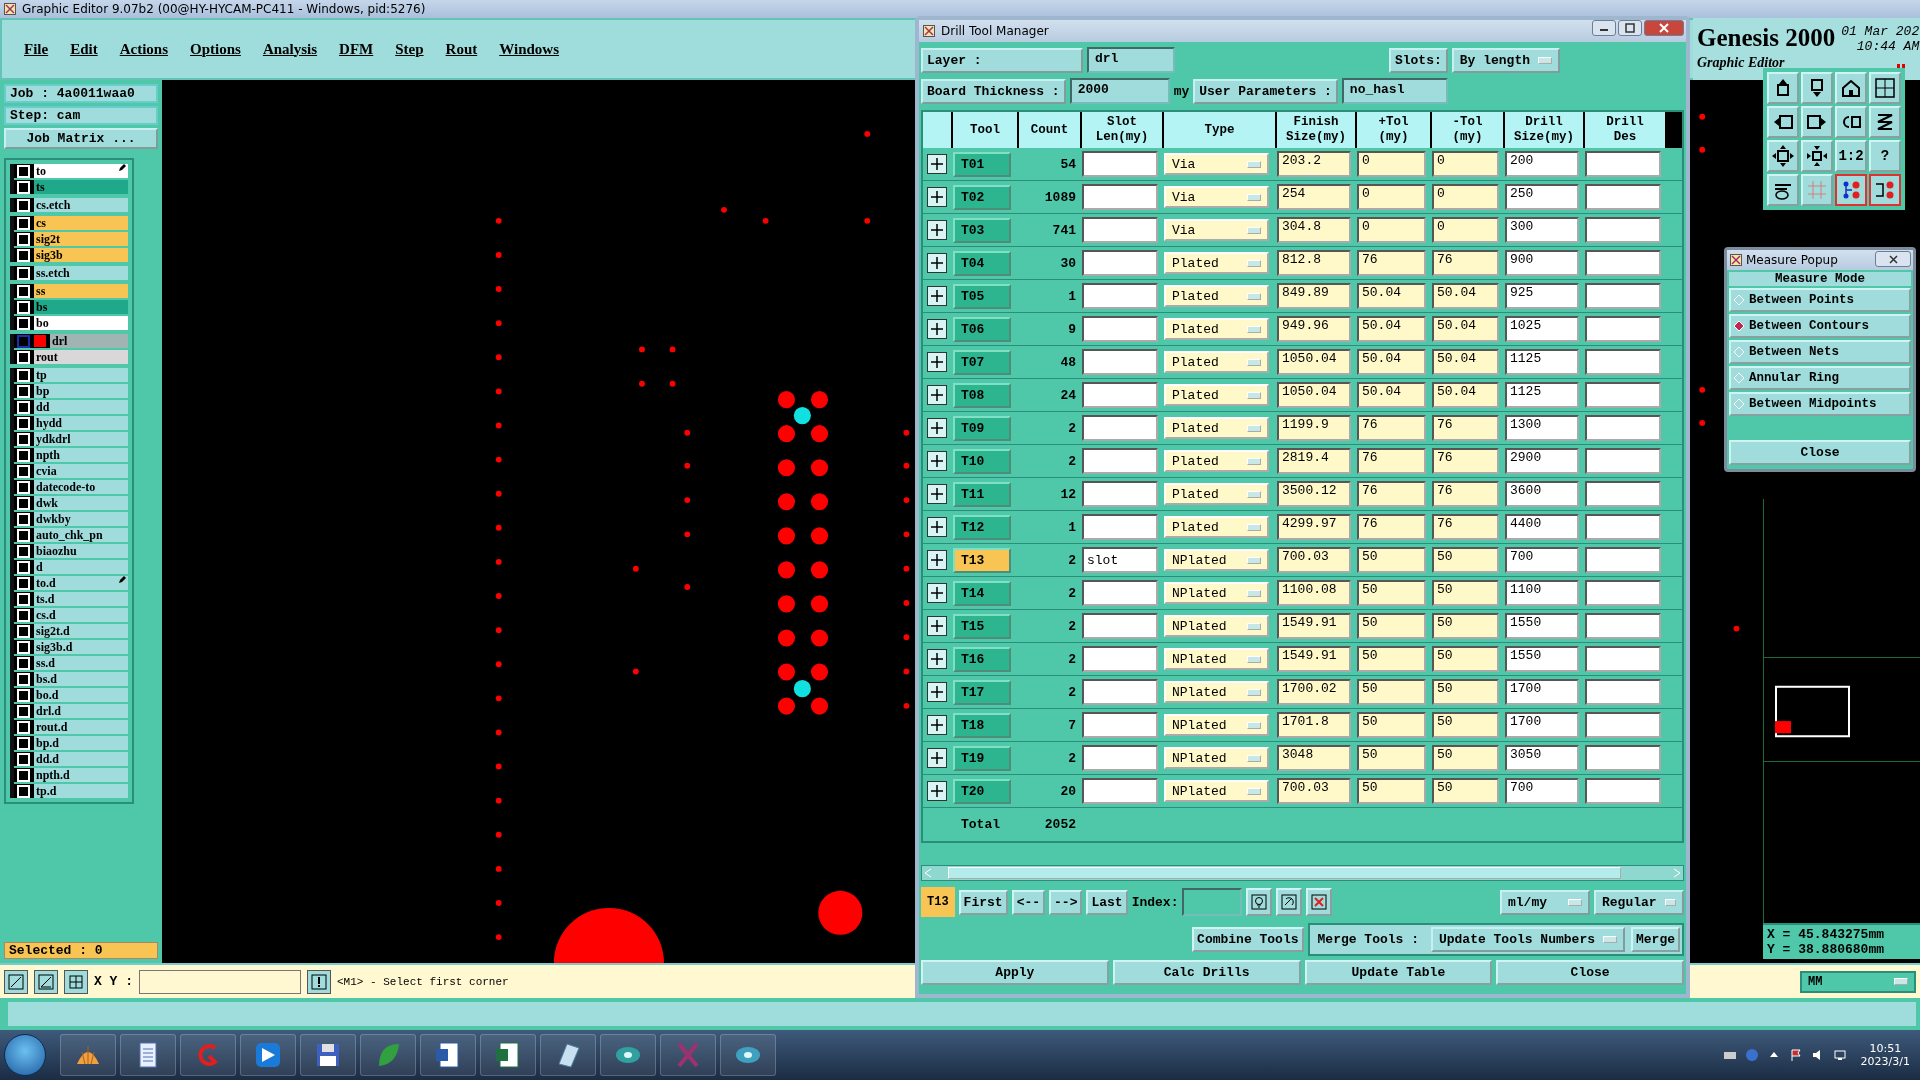  Describe the element at coordinates (982, 230) in the screenshot. I see `tool-button: T03` at that location.